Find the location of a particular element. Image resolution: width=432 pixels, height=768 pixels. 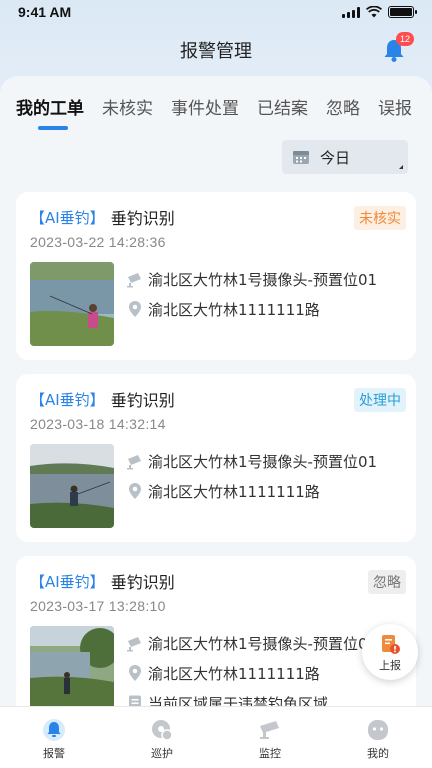

nav-profile: 我的 is located at coordinates (378, 737).